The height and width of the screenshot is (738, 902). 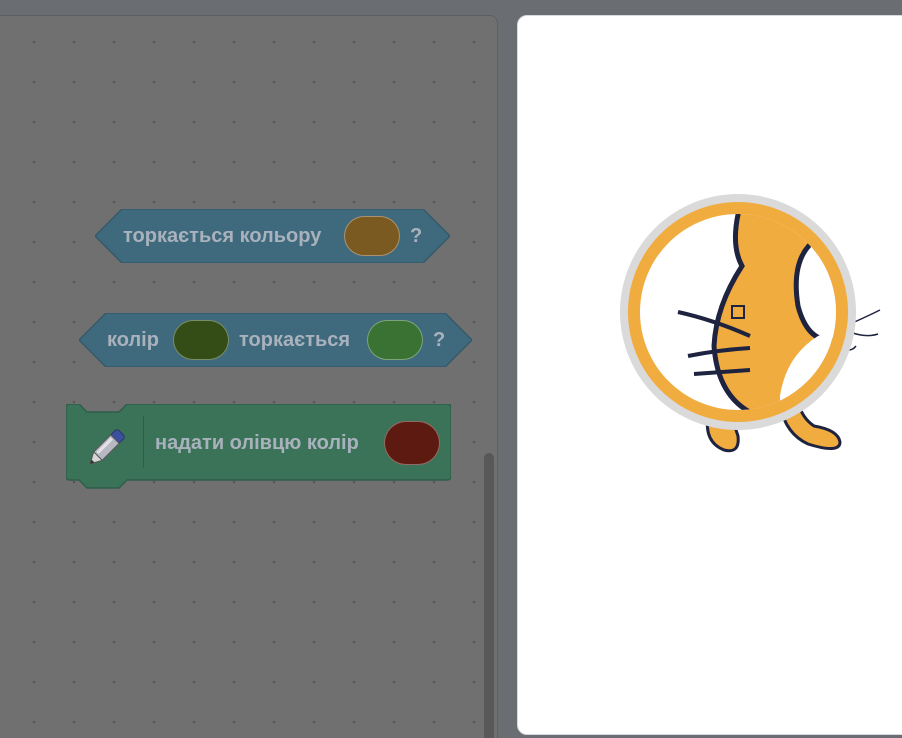 I want to click on set-pen-color-block: надати олівцю колір, so click(x=258, y=449).